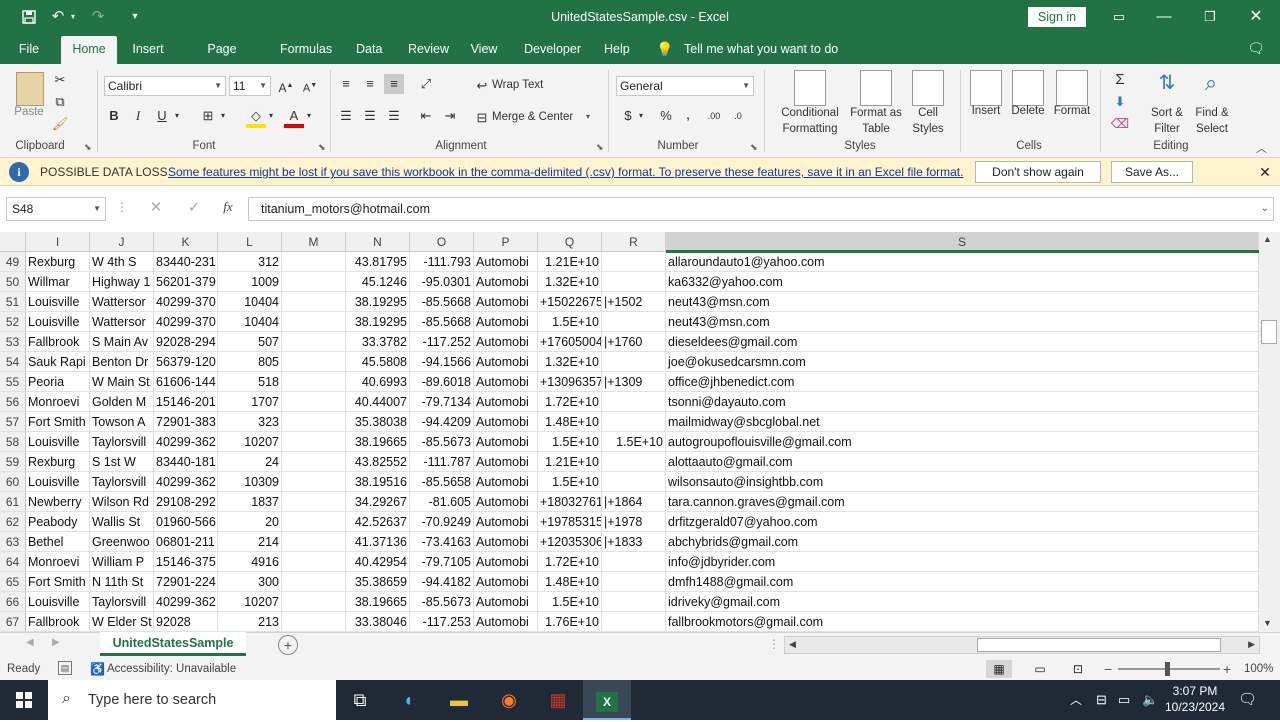 This screenshot has width=1280, height=722. Describe the element at coordinates (1267, 623) in the screenshot. I see `scroll-down-icon: ▼` at that location.